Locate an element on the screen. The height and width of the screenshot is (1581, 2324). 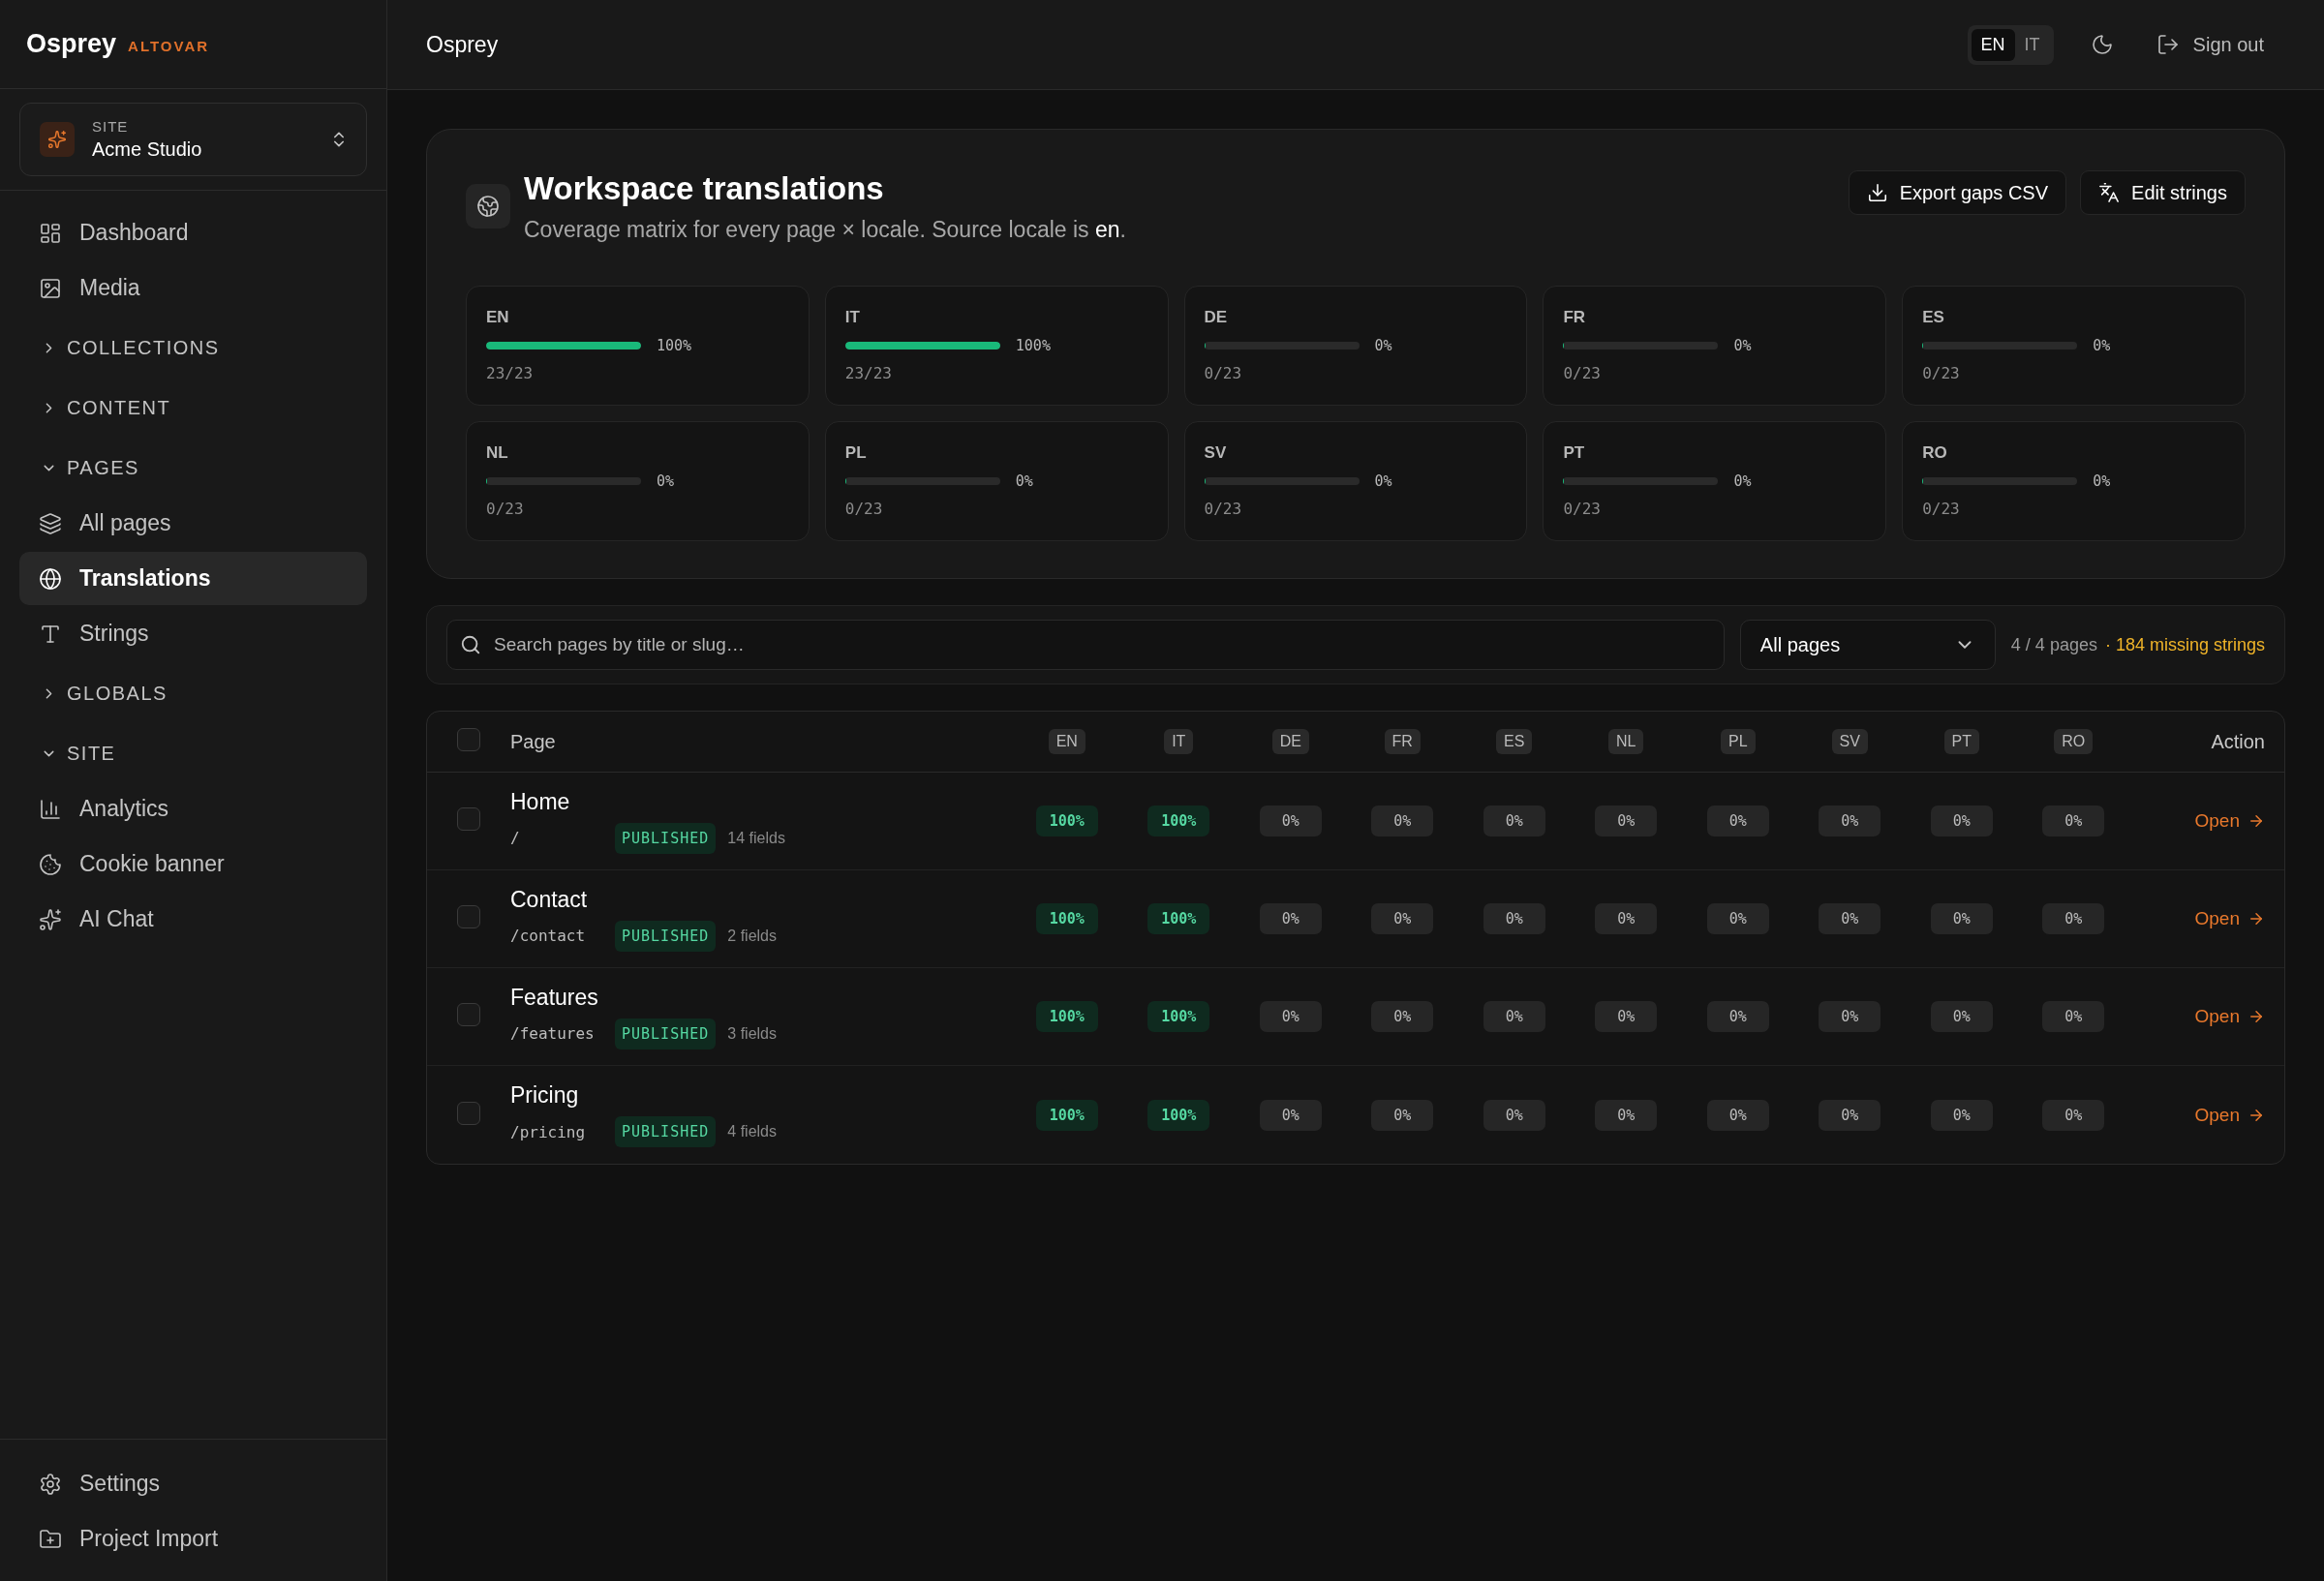
field-count: 14 fields is located at coordinates (756, 838).